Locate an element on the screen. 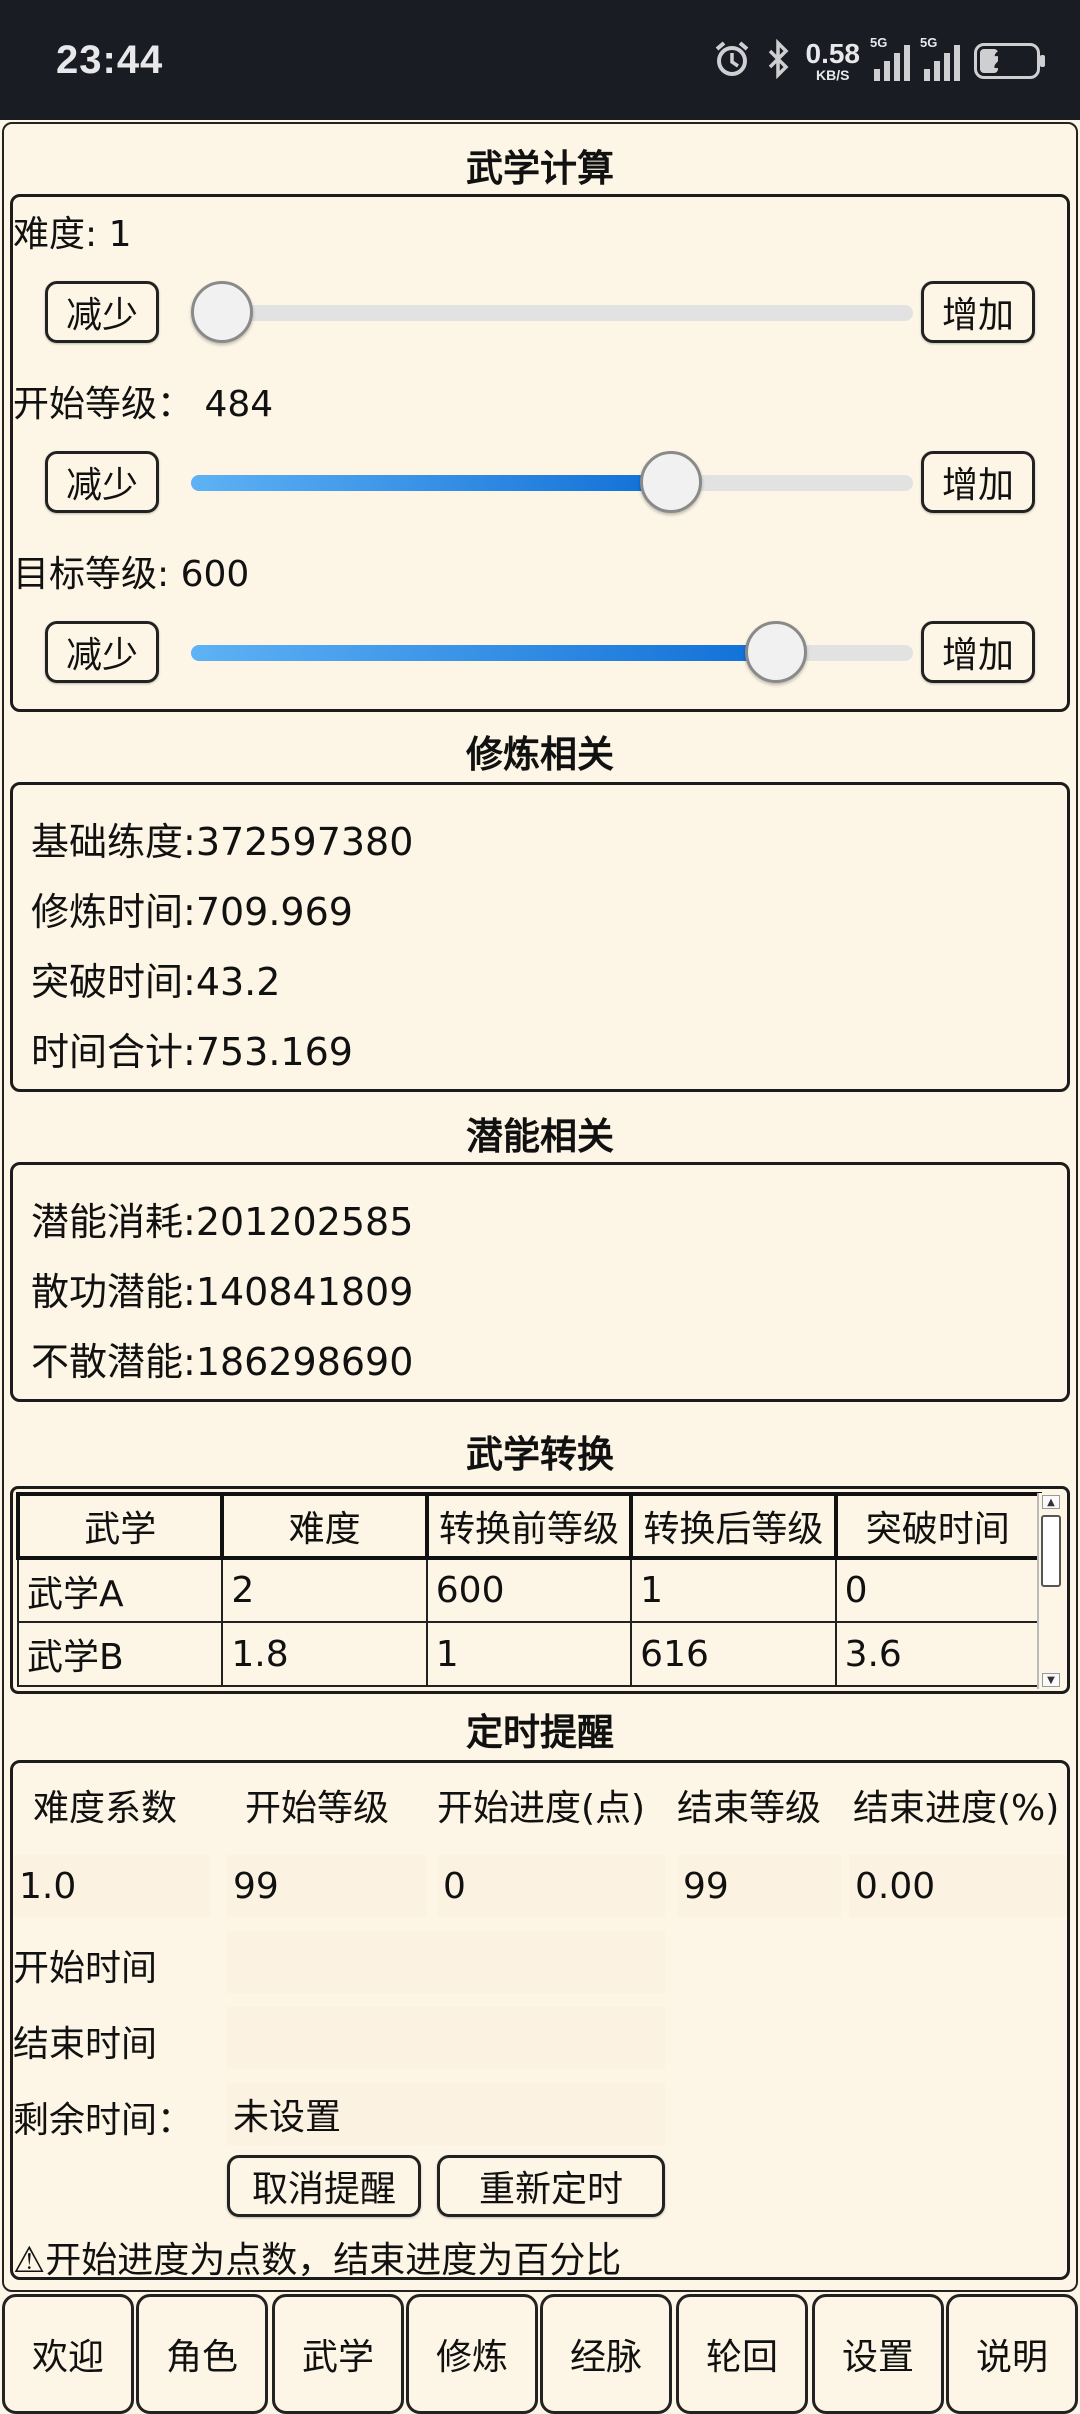 The image size is (1080, 2414). table-cell: 600 is located at coordinates (529, 1590).